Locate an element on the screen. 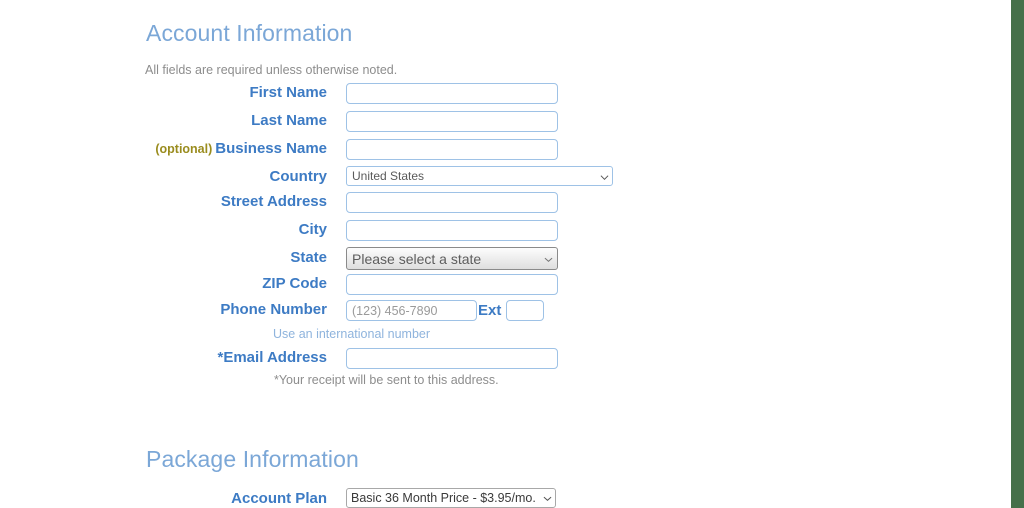 This screenshot has width=1024, height=508. email-address-input is located at coordinates (452, 358).